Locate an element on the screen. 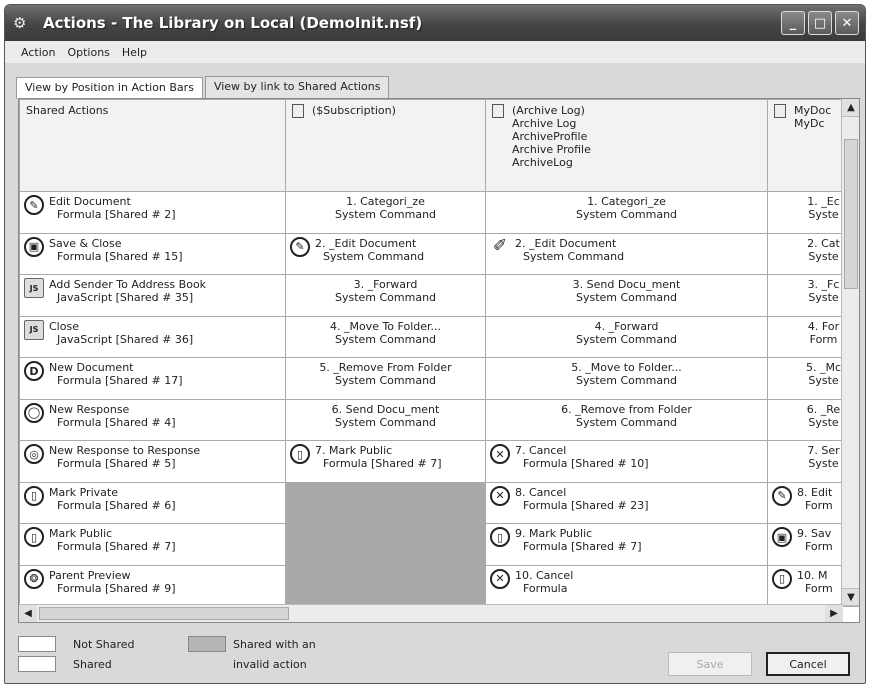 Image resolution: width=870 pixels, height=687 pixels. action-name: 3. _Forward is located at coordinates (385, 284).